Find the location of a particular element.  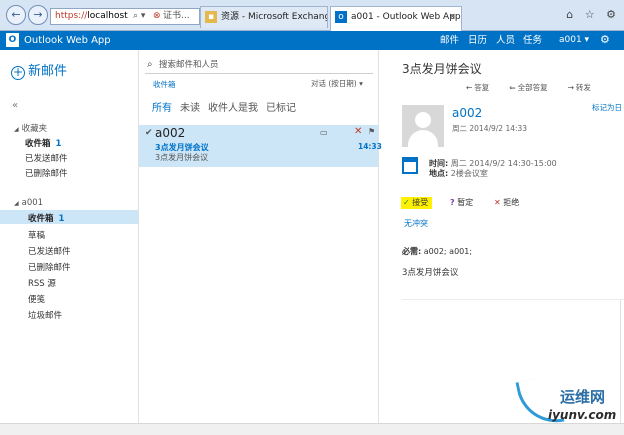

avatar is located at coordinates (423, 126).